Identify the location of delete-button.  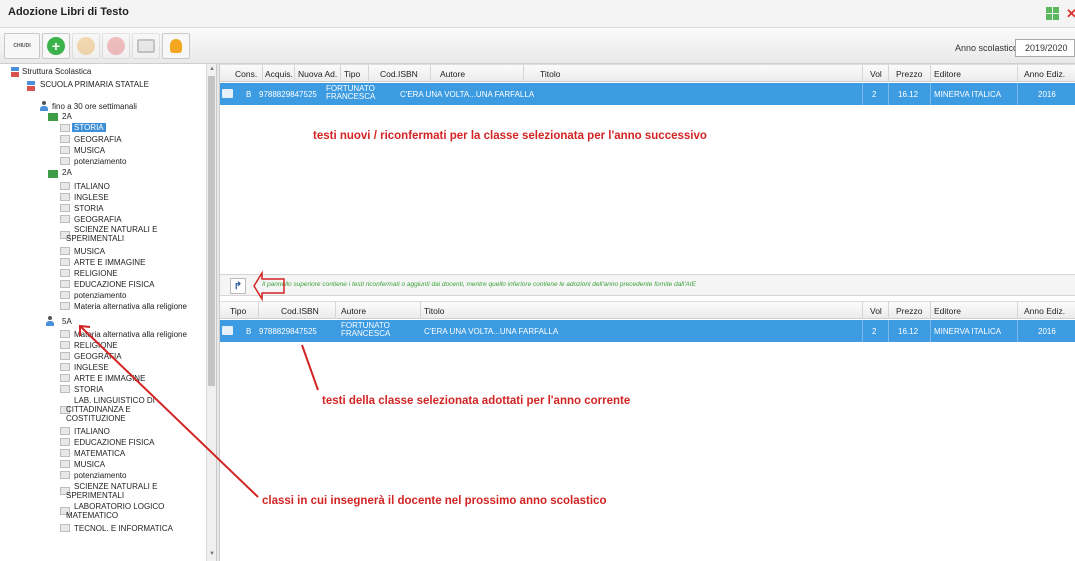
(116, 46).